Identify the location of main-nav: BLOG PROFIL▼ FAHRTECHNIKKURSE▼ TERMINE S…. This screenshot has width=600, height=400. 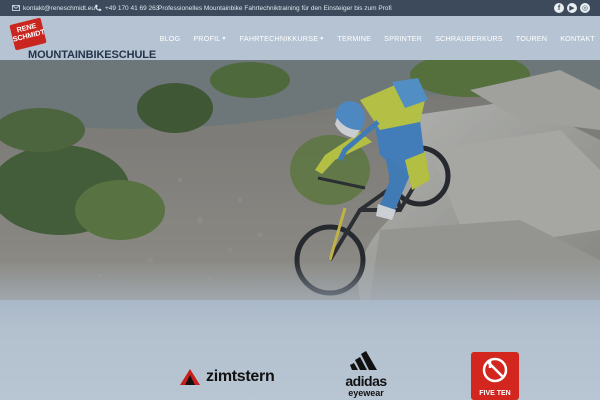
(380, 38).